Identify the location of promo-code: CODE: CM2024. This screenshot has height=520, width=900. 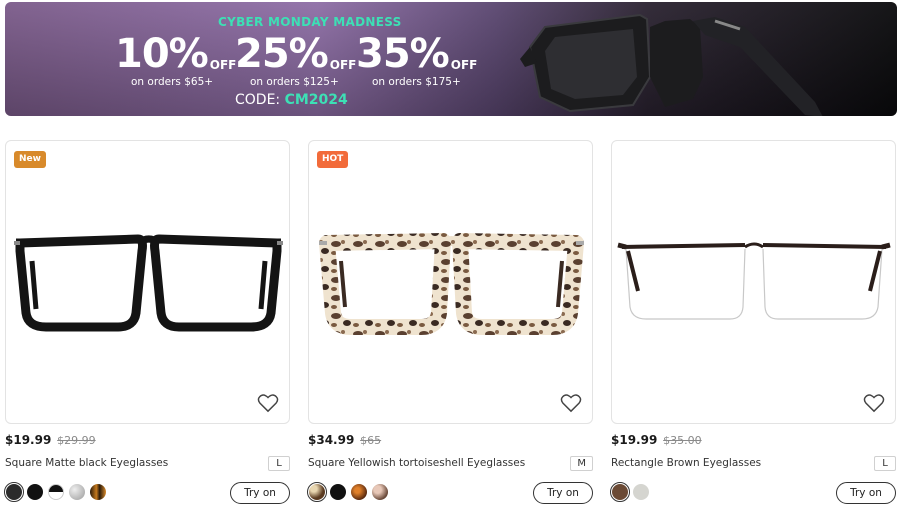
(291, 100).